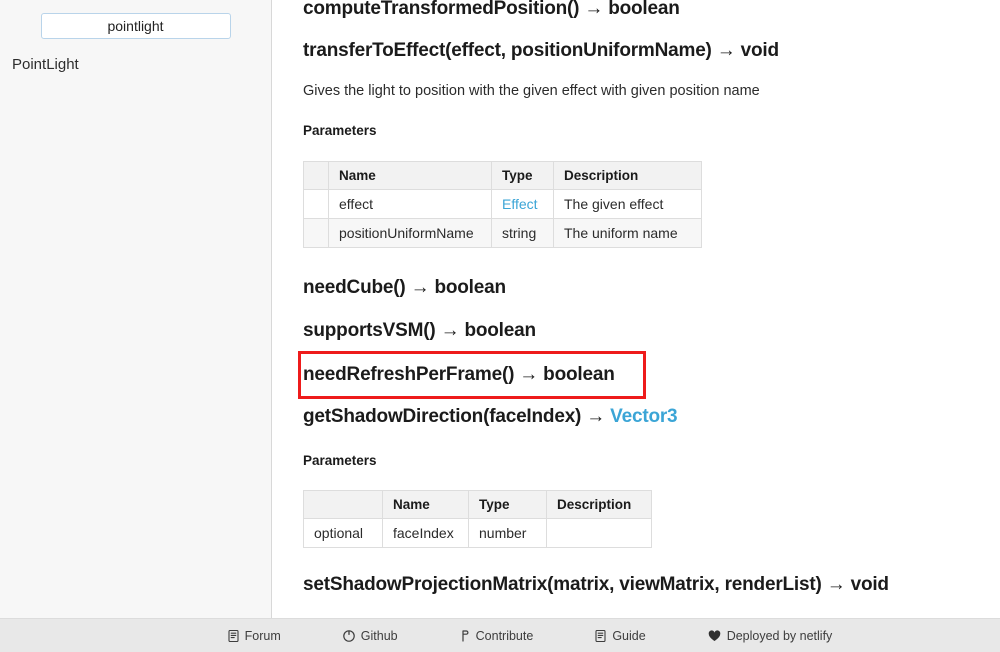  Describe the element at coordinates (643, 416) in the screenshot. I see `return-type-link-vector3: Vector3` at that location.